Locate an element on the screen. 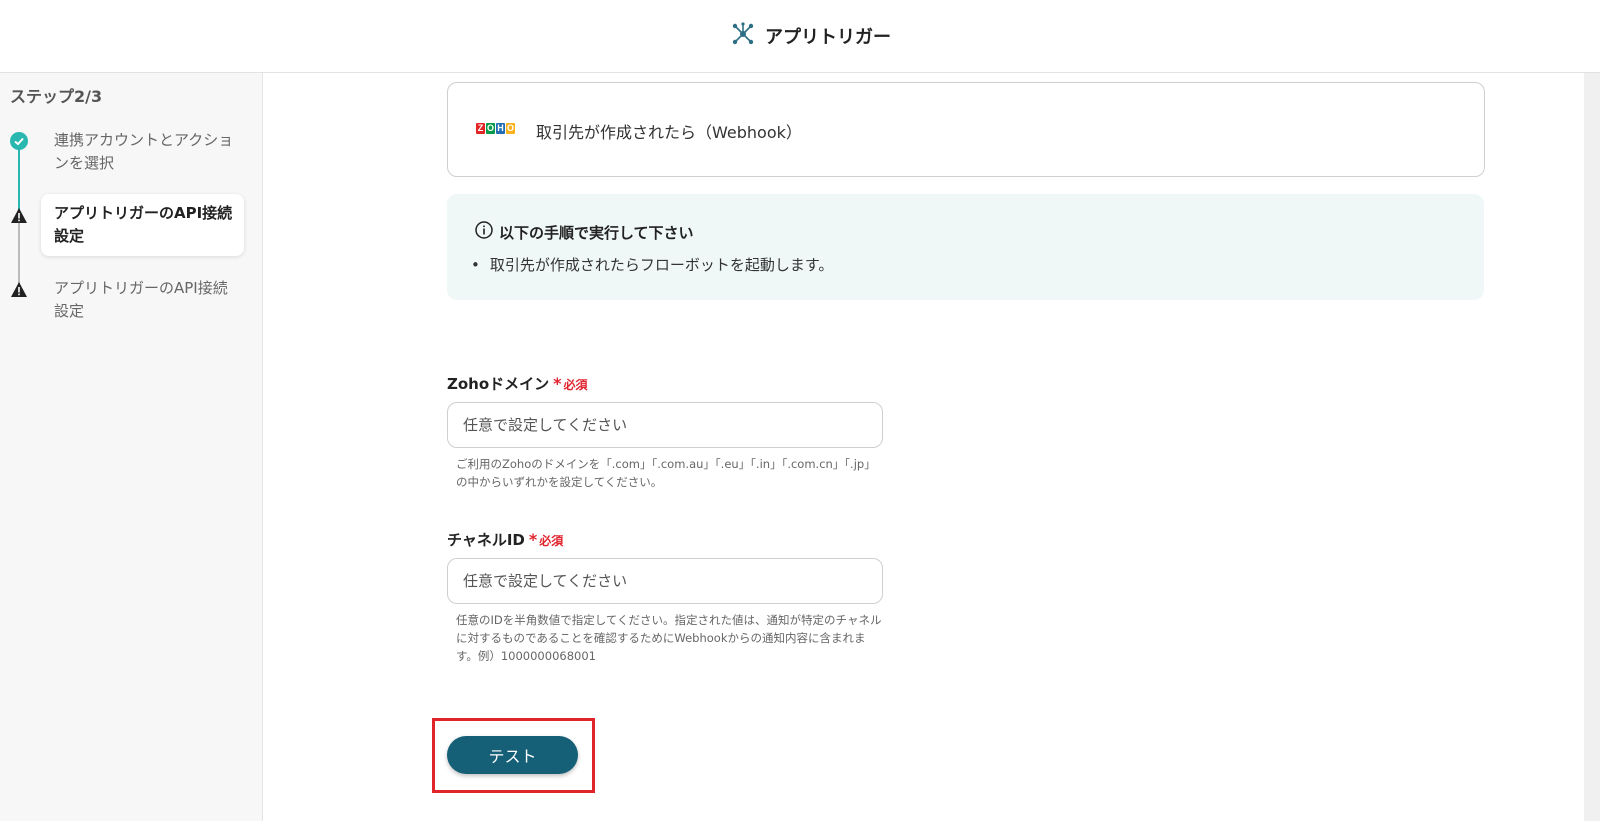 The width and height of the screenshot is (1600, 821). sidebar-step-current: アプリトリガーのAPI接続設定 is located at coordinates (142, 225).